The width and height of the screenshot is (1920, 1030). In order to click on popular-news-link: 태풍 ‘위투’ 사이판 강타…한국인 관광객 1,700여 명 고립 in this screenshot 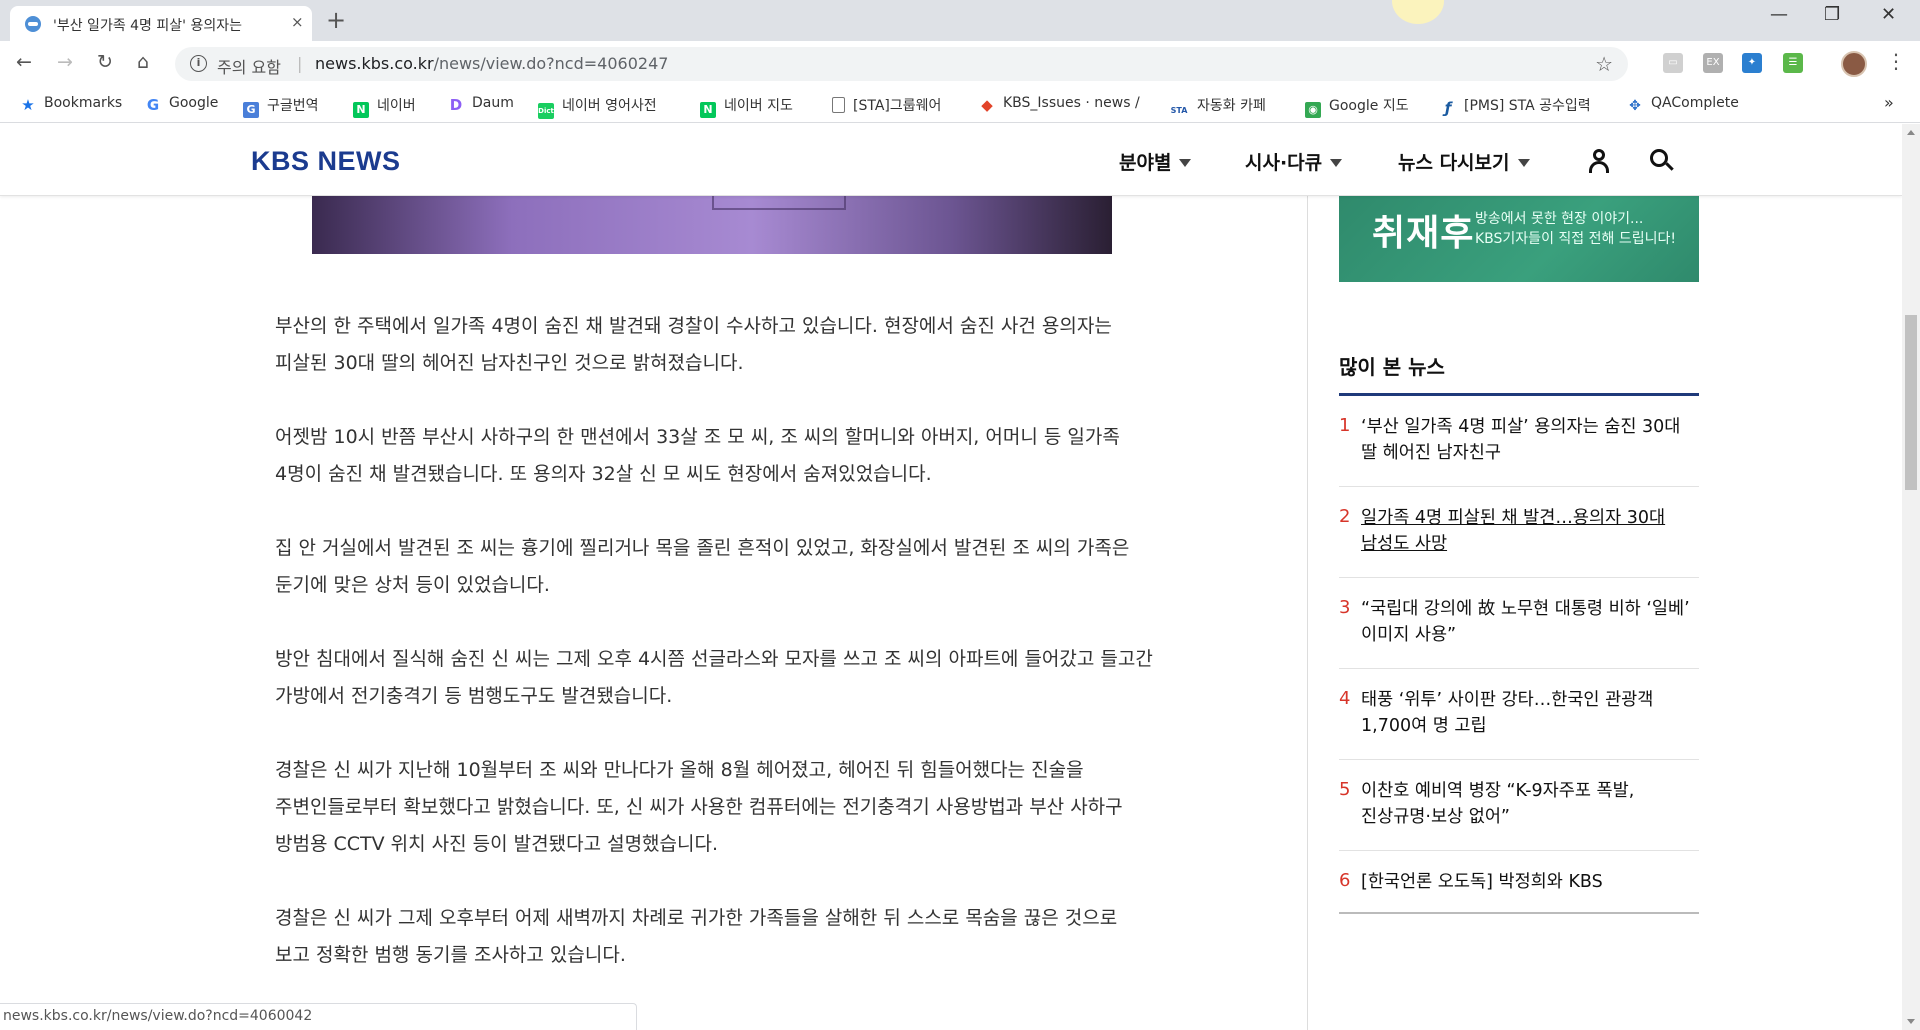, I will do `click(1529, 713)`.